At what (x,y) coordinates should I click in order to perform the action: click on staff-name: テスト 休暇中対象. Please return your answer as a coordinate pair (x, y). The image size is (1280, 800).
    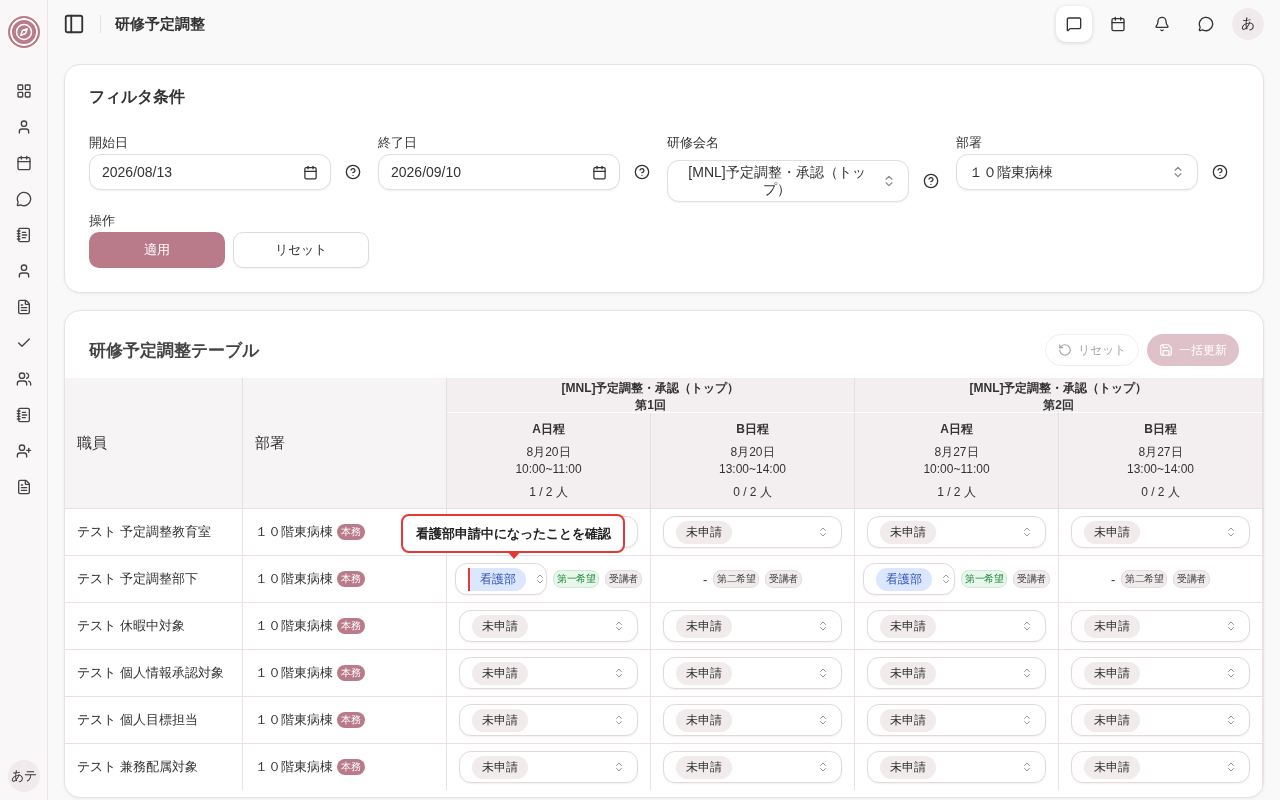
    Looking at the image, I should click on (131, 626).